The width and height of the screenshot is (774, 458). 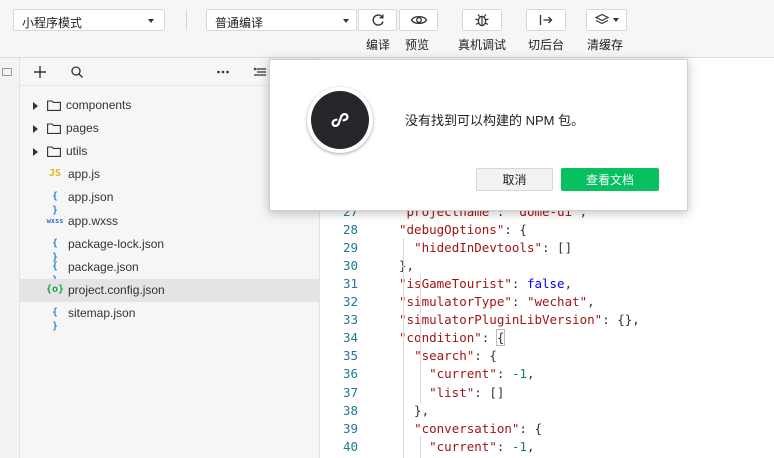 I want to click on mini-program-logo, so click(x=340, y=120).